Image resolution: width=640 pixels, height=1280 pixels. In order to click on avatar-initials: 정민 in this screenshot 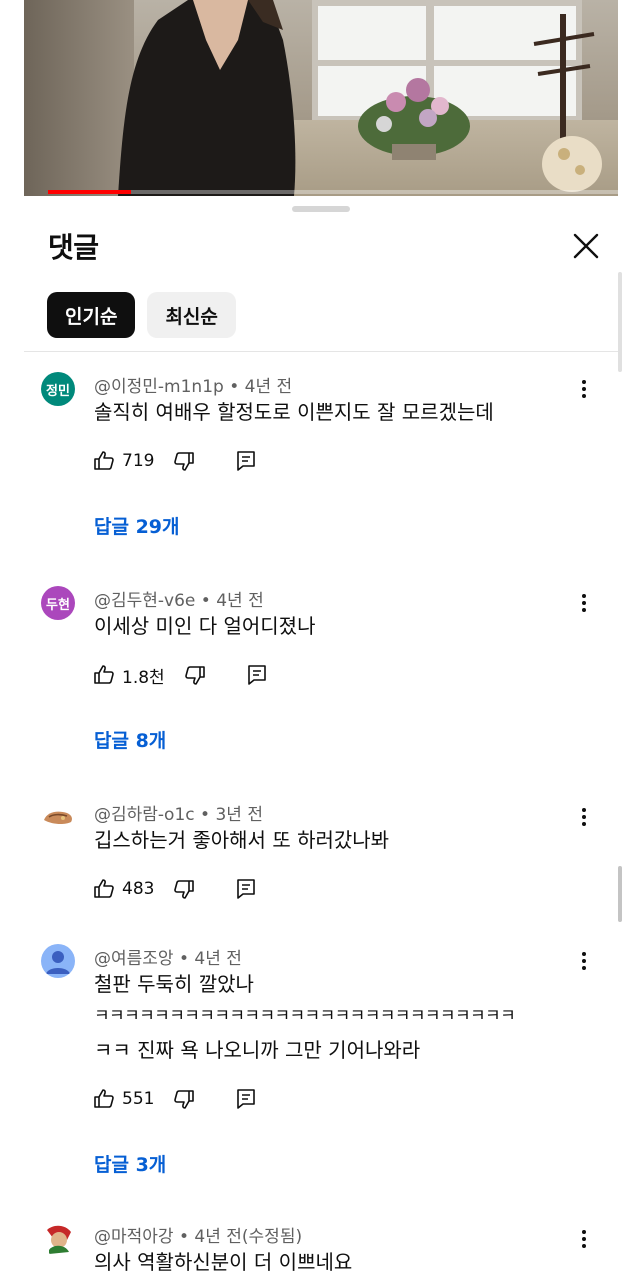, I will do `click(58, 391)`.